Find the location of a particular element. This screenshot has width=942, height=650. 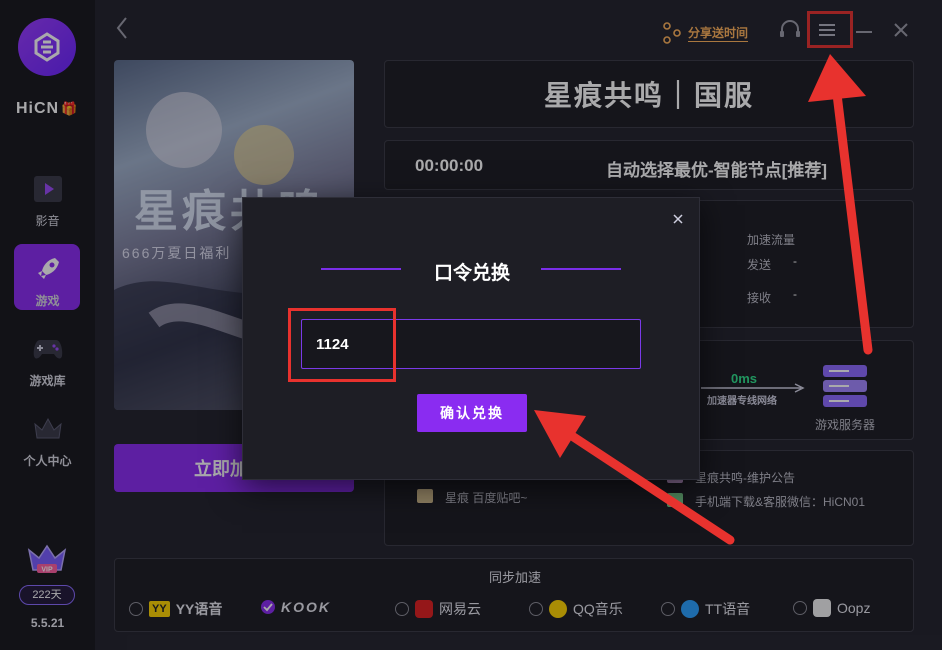

dialog-title: 口令兑换 is located at coordinates (471, 273).